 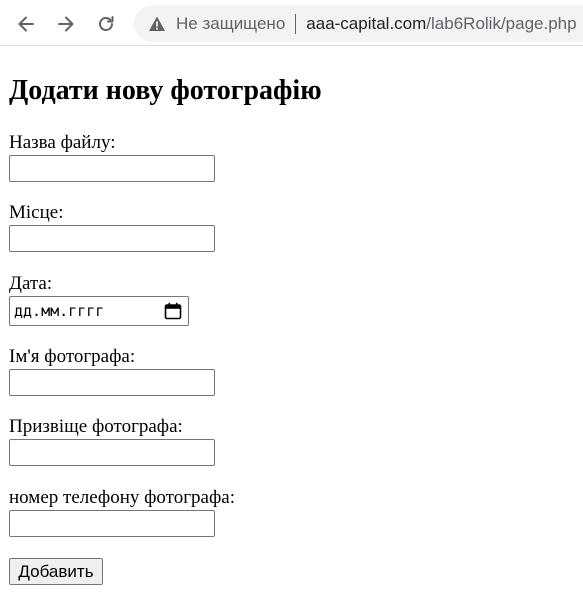 I want to click on date-input: дд.мм.гггг, so click(x=99, y=311).